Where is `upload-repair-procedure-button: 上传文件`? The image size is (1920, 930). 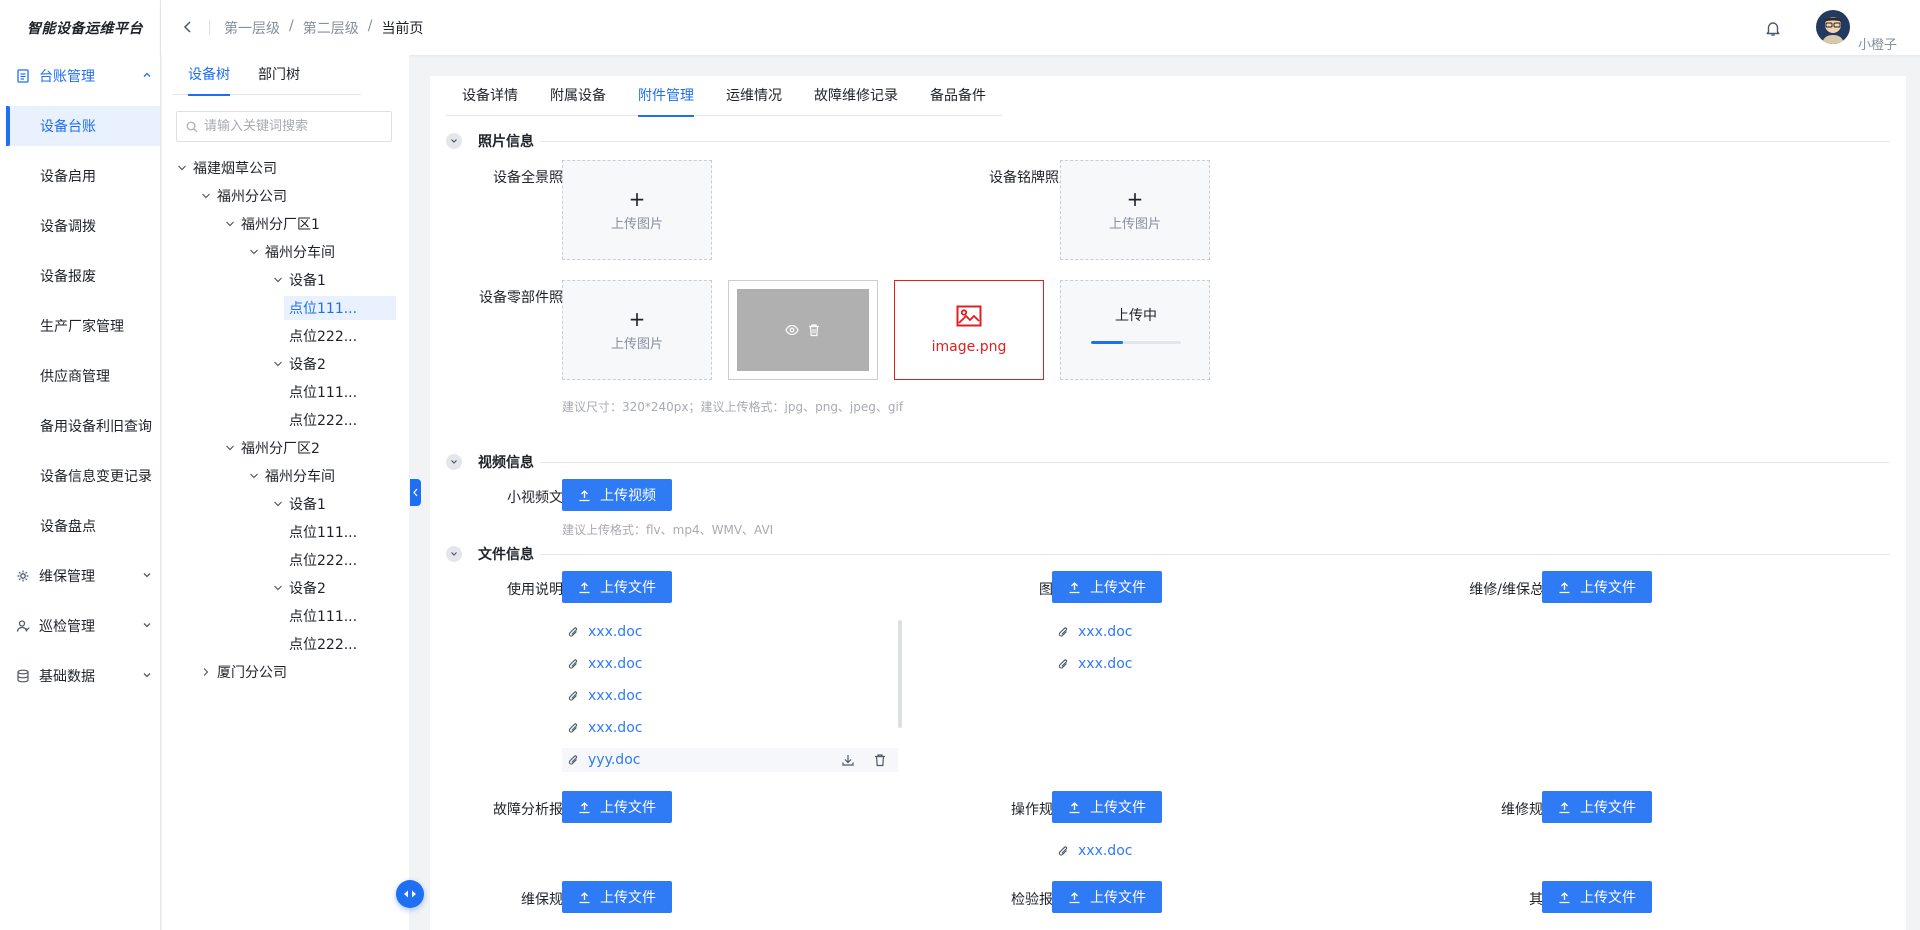
upload-repair-procedure-button: 上传文件 is located at coordinates (1597, 807).